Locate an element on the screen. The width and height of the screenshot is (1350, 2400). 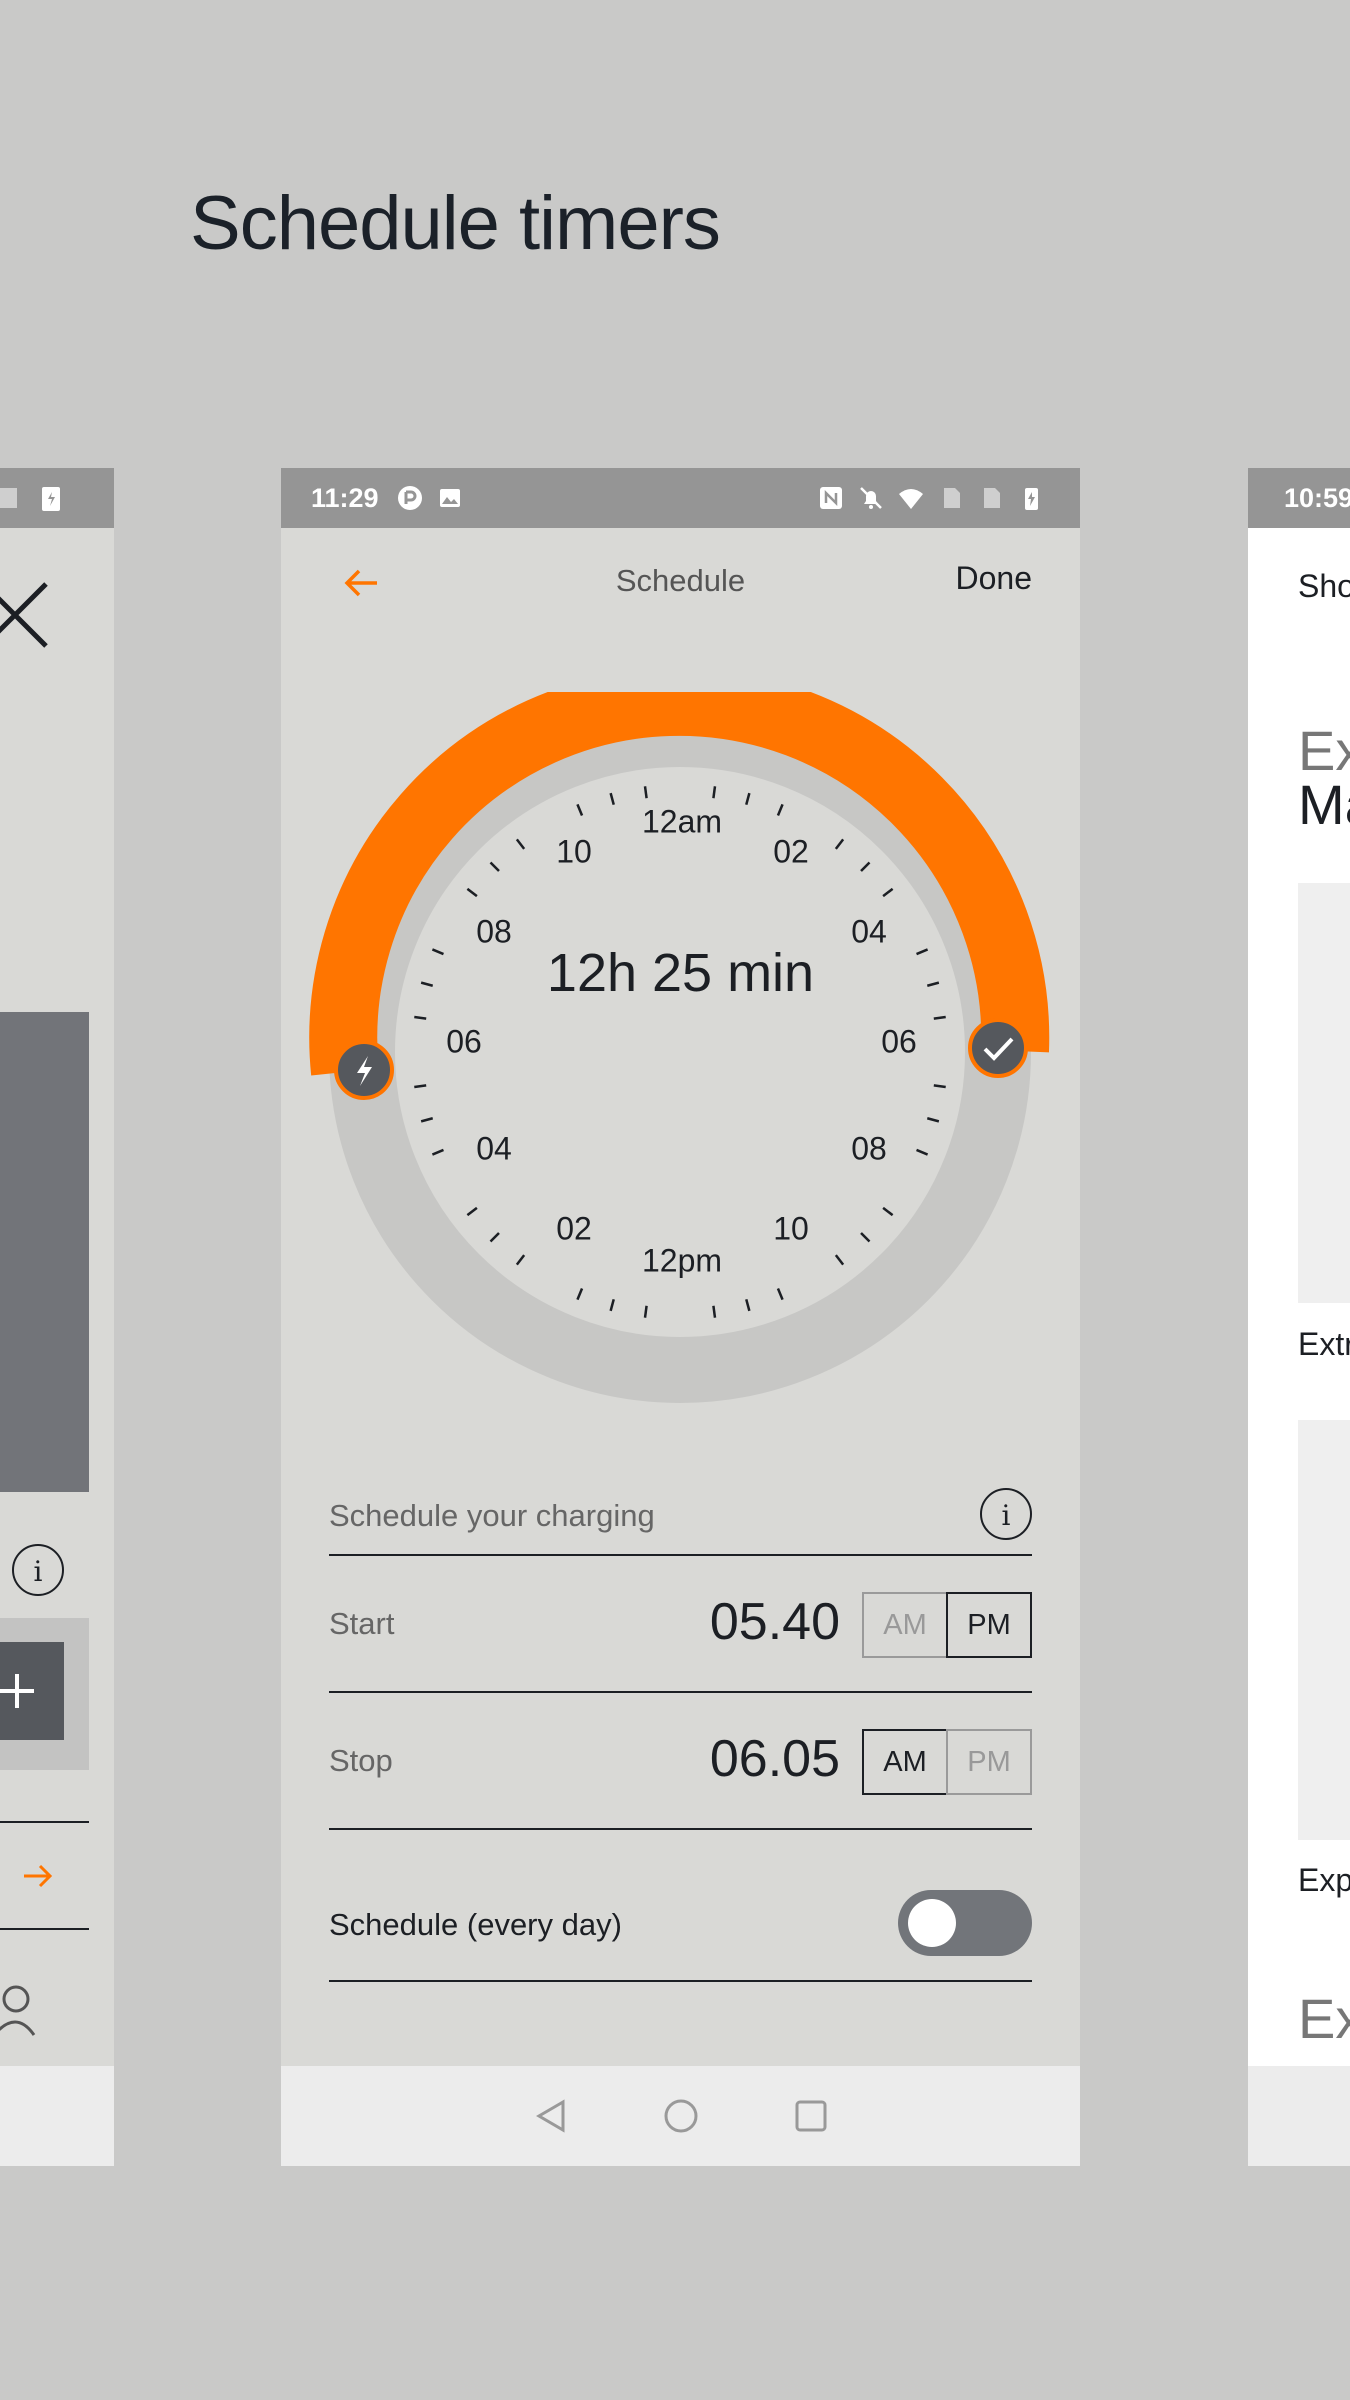
add-button is located at coordinates (32, 1691).